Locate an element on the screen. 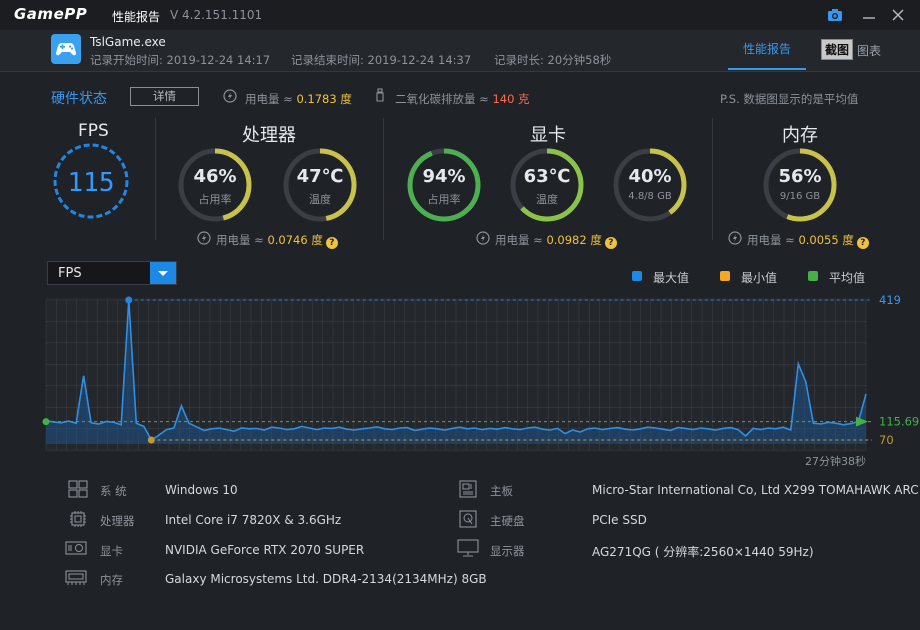 Image resolution: width=920 pixels, height=630 pixels. cpu-power-value: 0.0746 度 is located at coordinates (295, 240).